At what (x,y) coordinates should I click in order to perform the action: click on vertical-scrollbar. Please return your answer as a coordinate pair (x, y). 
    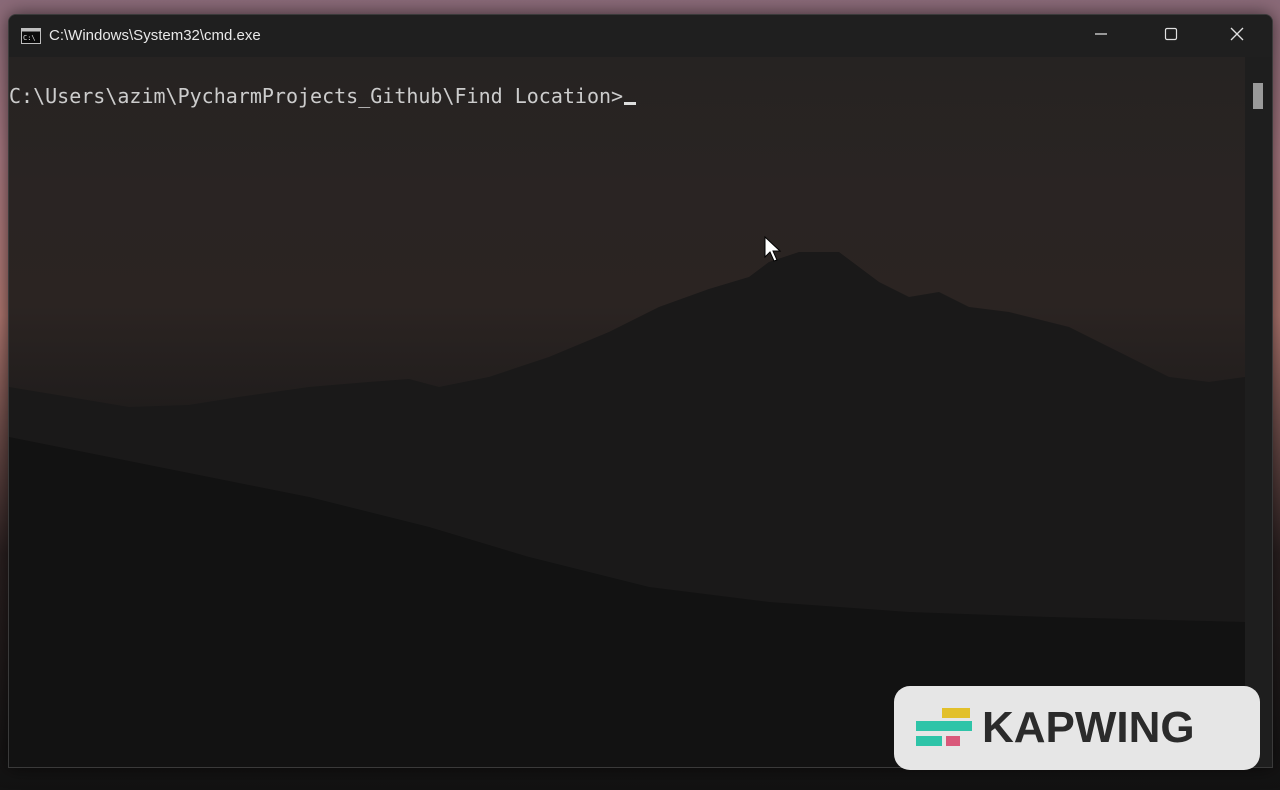
    Looking at the image, I should click on (1258, 412).